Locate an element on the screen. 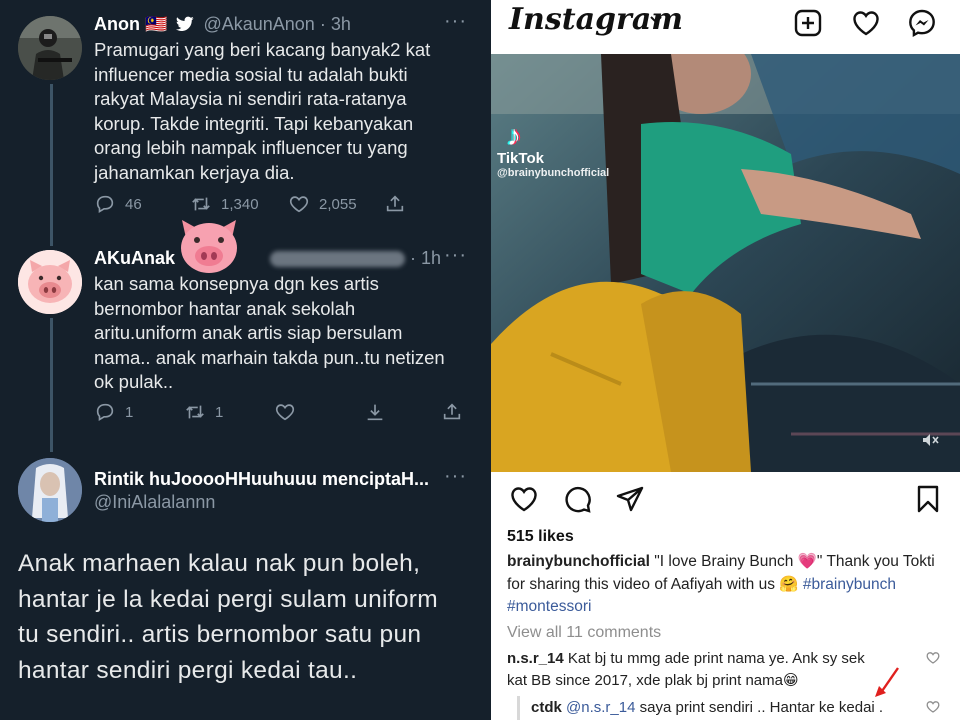  tweet-line: tu sendiri.. artis bernombor satu pun is located at coordinates (220, 634).